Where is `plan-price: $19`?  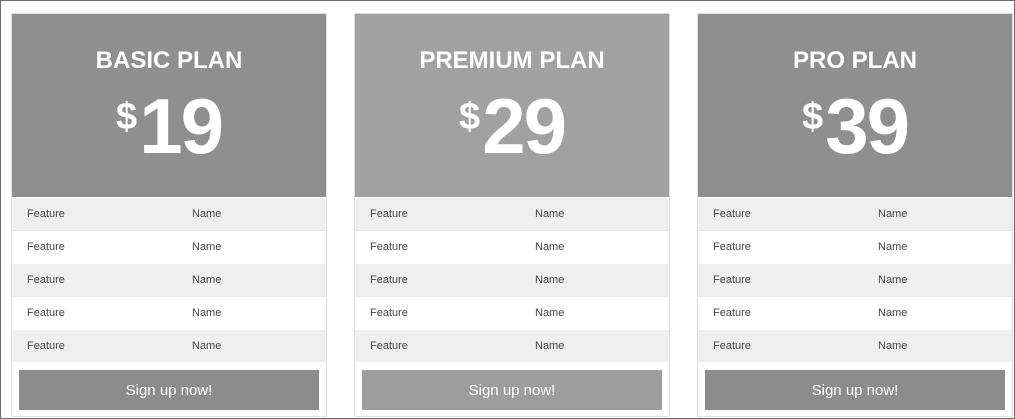 plan-price: $19 is located at coordinates (169, 126).